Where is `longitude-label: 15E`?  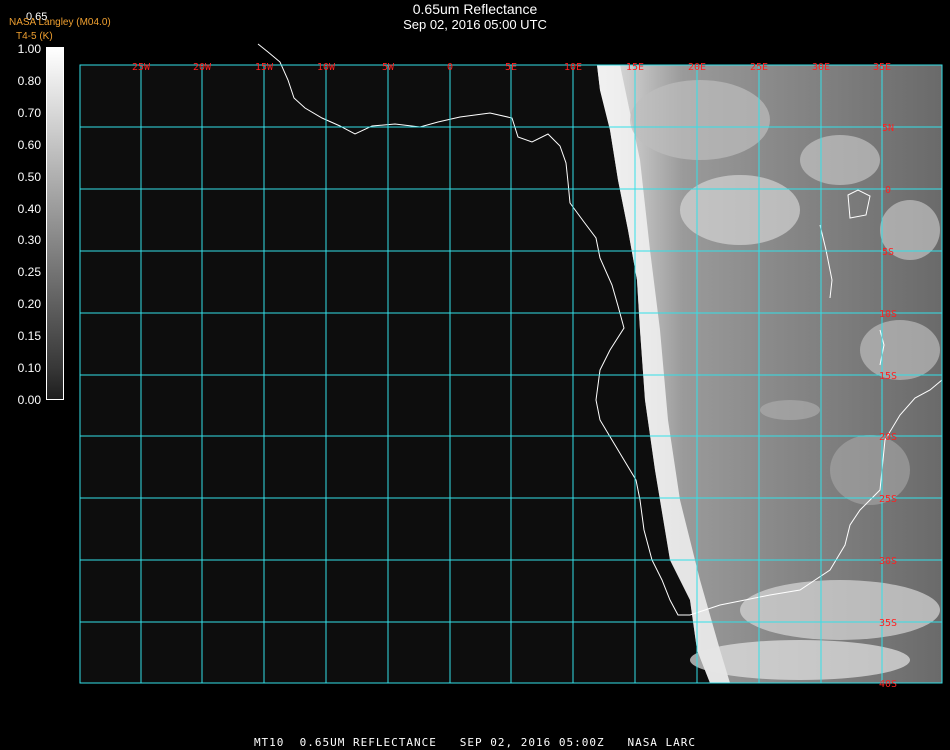 longitude-label: 15E is located at coordinates (635, 67).